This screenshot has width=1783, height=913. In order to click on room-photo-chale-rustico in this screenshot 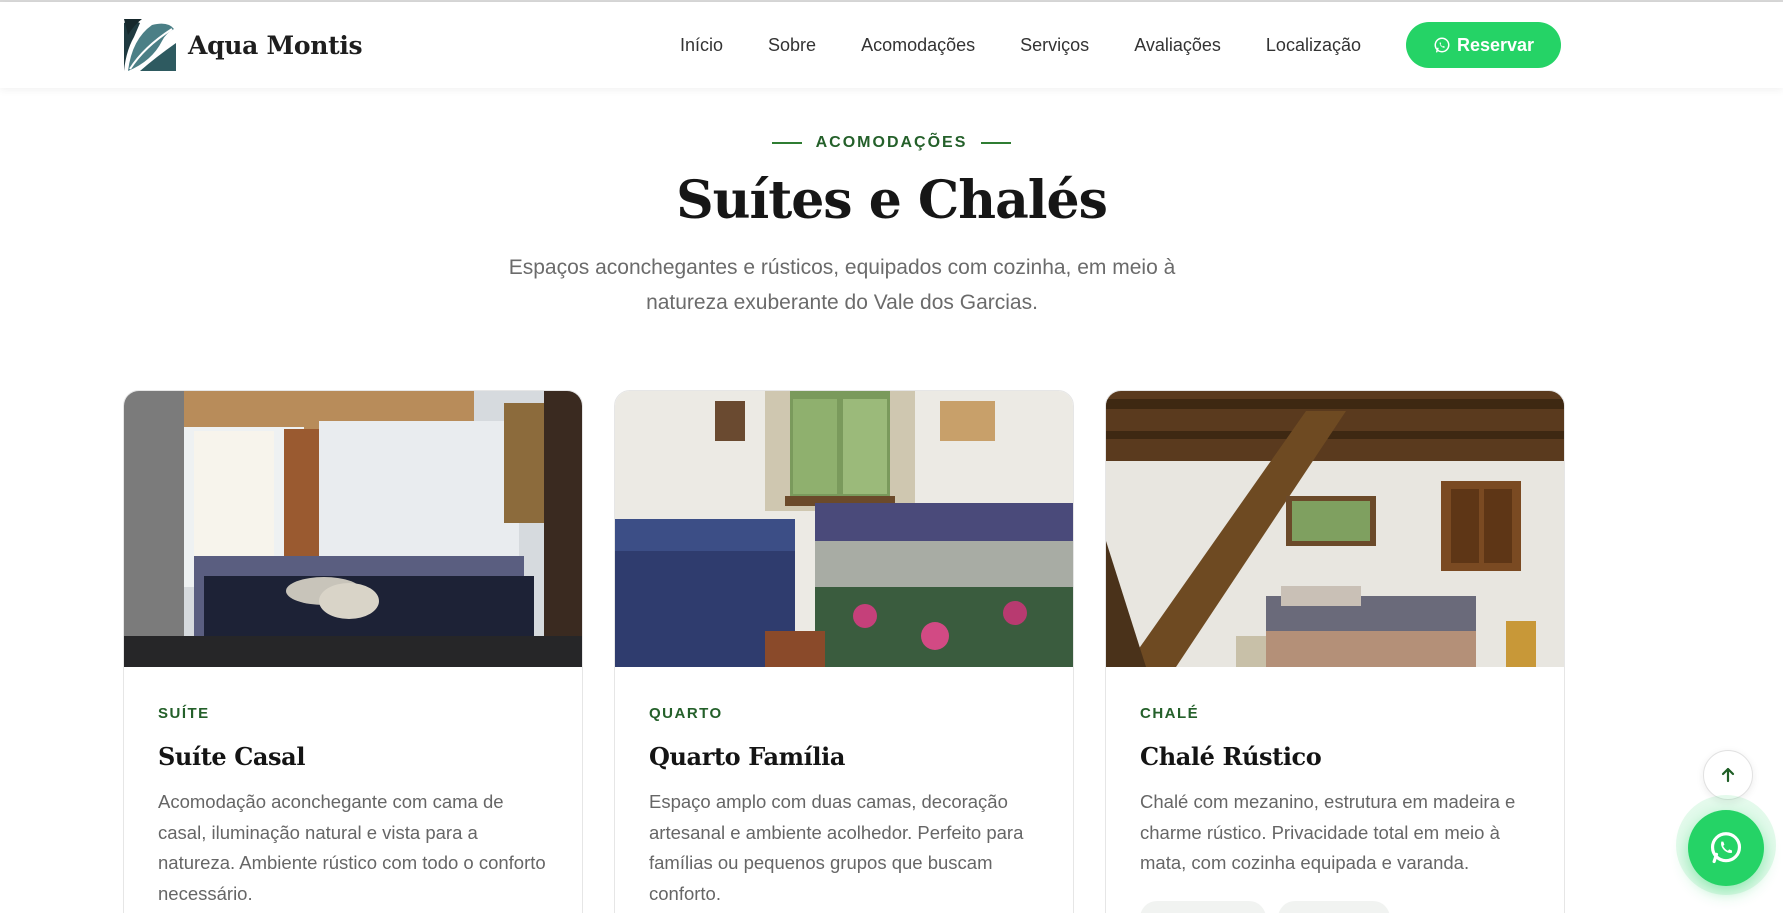, I will do `click(1335, 529)`.